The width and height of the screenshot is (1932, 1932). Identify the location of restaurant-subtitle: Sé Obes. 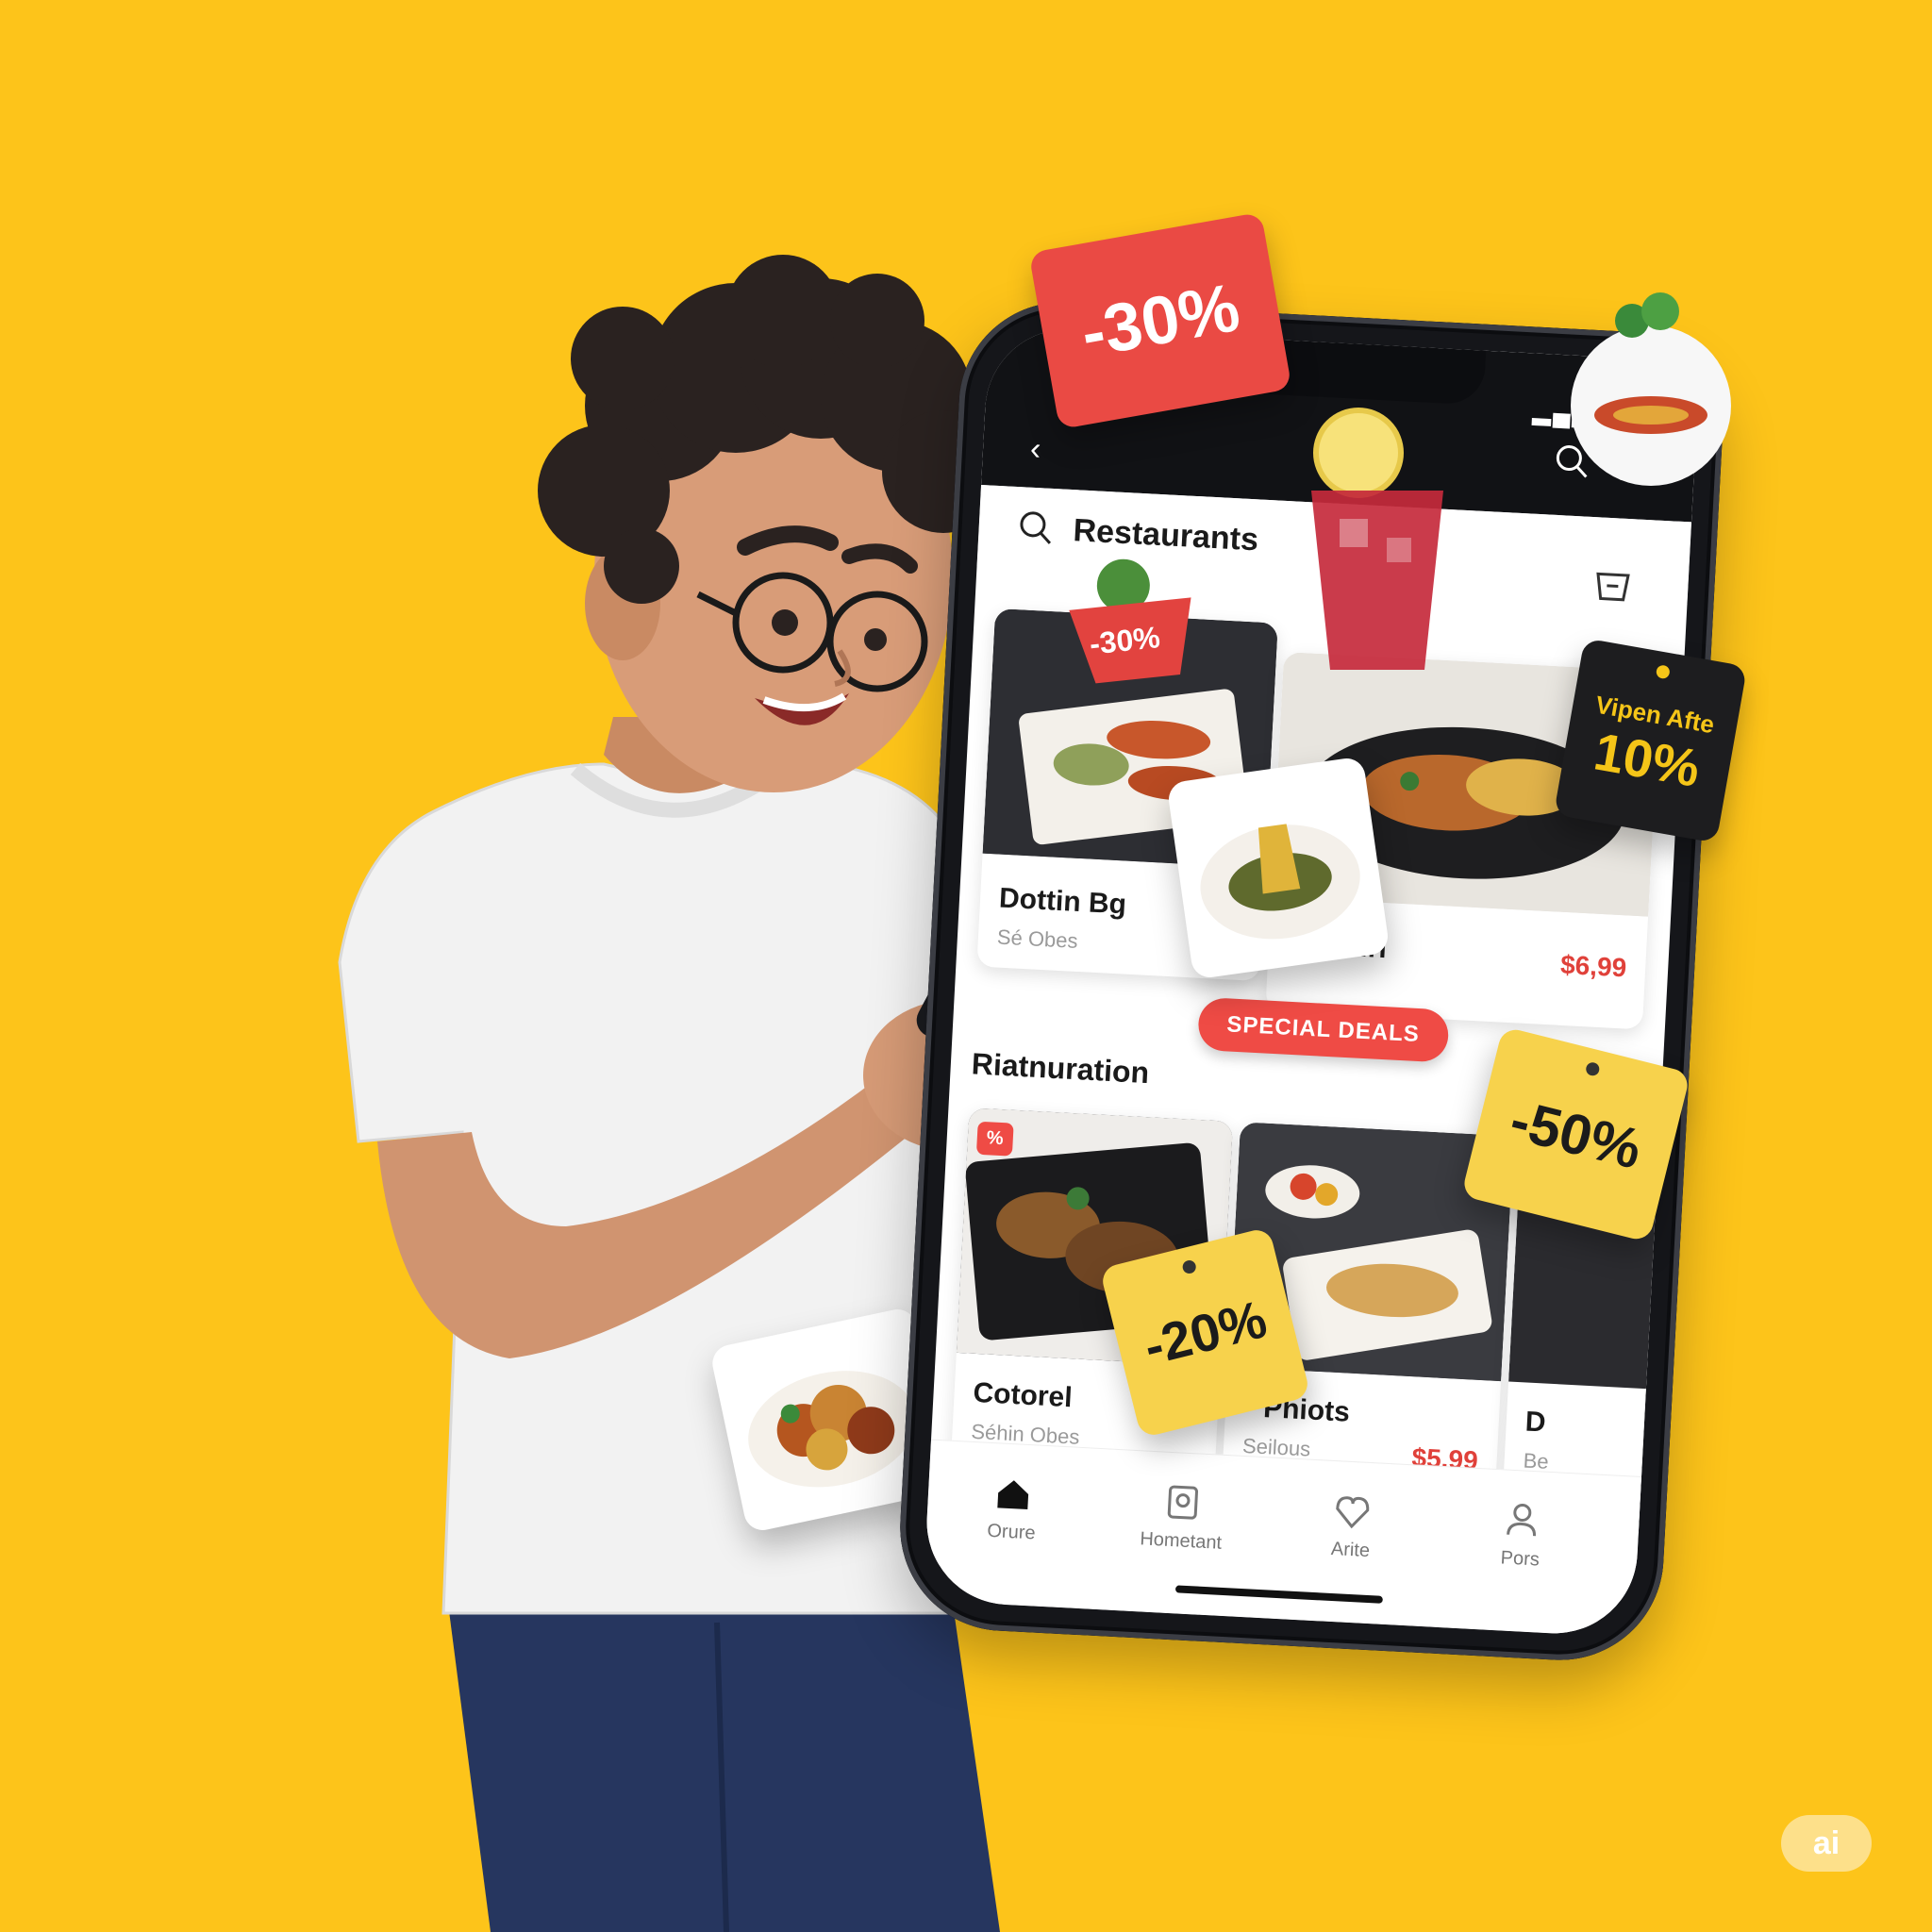
(1037, 938).